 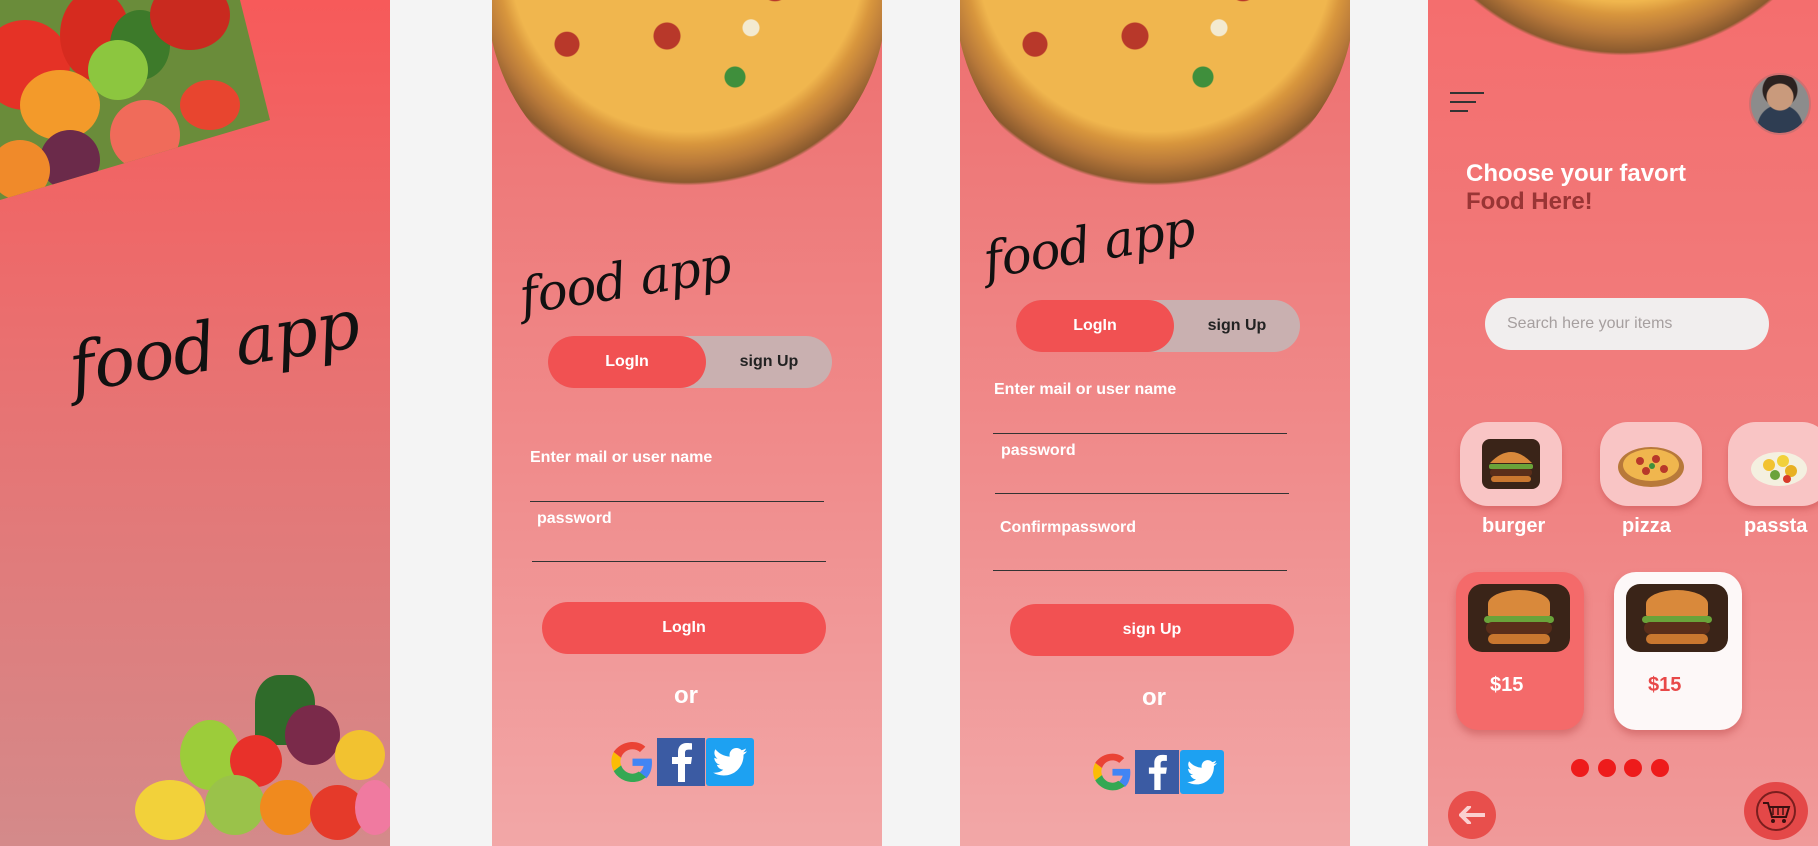 I want to click on vegetables-image, so click(x=135, y=100).